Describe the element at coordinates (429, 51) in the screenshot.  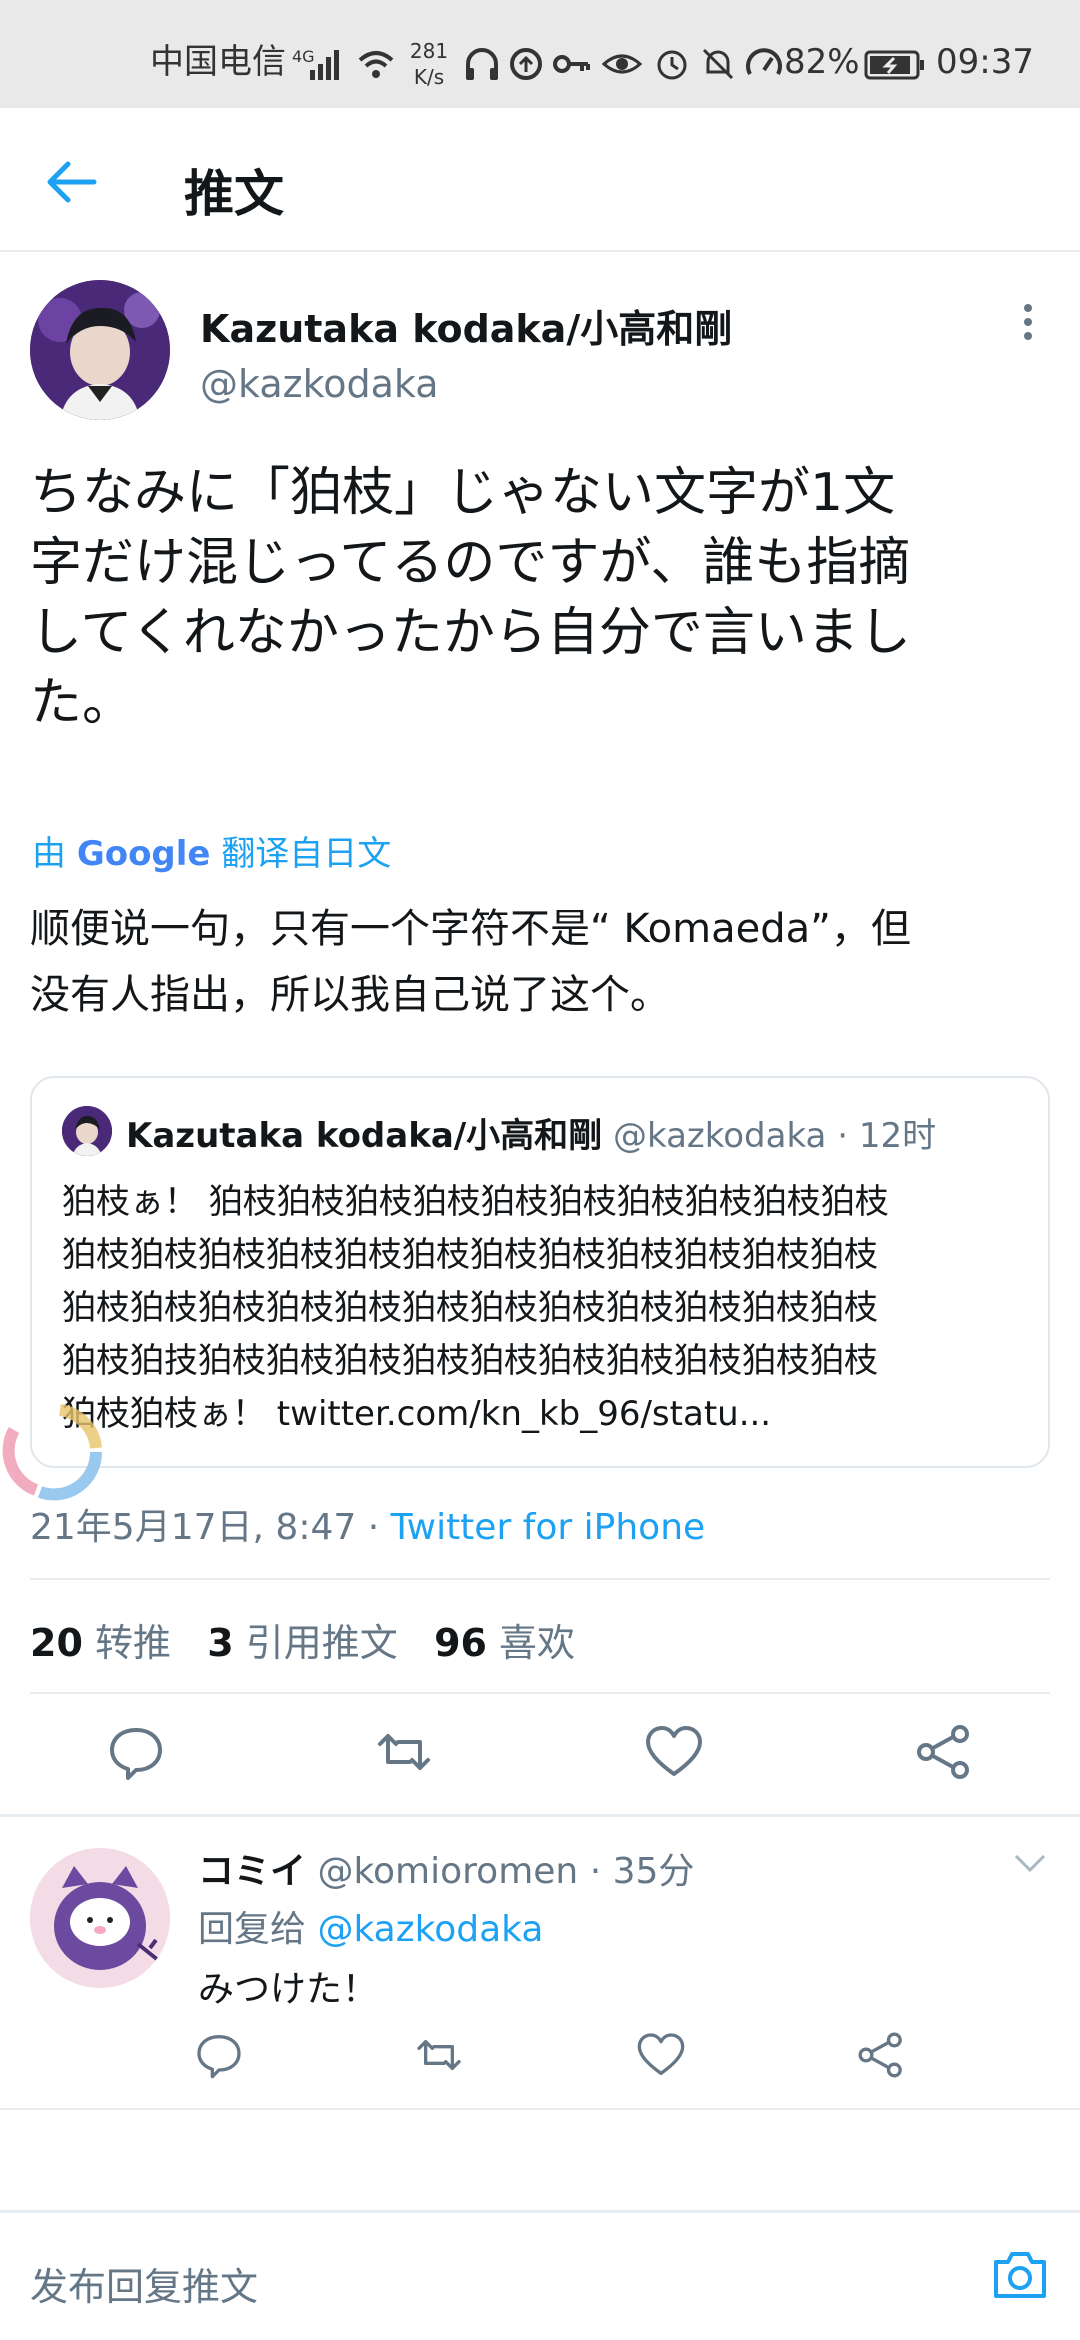
I see `net-speed-value: 281` at that location.